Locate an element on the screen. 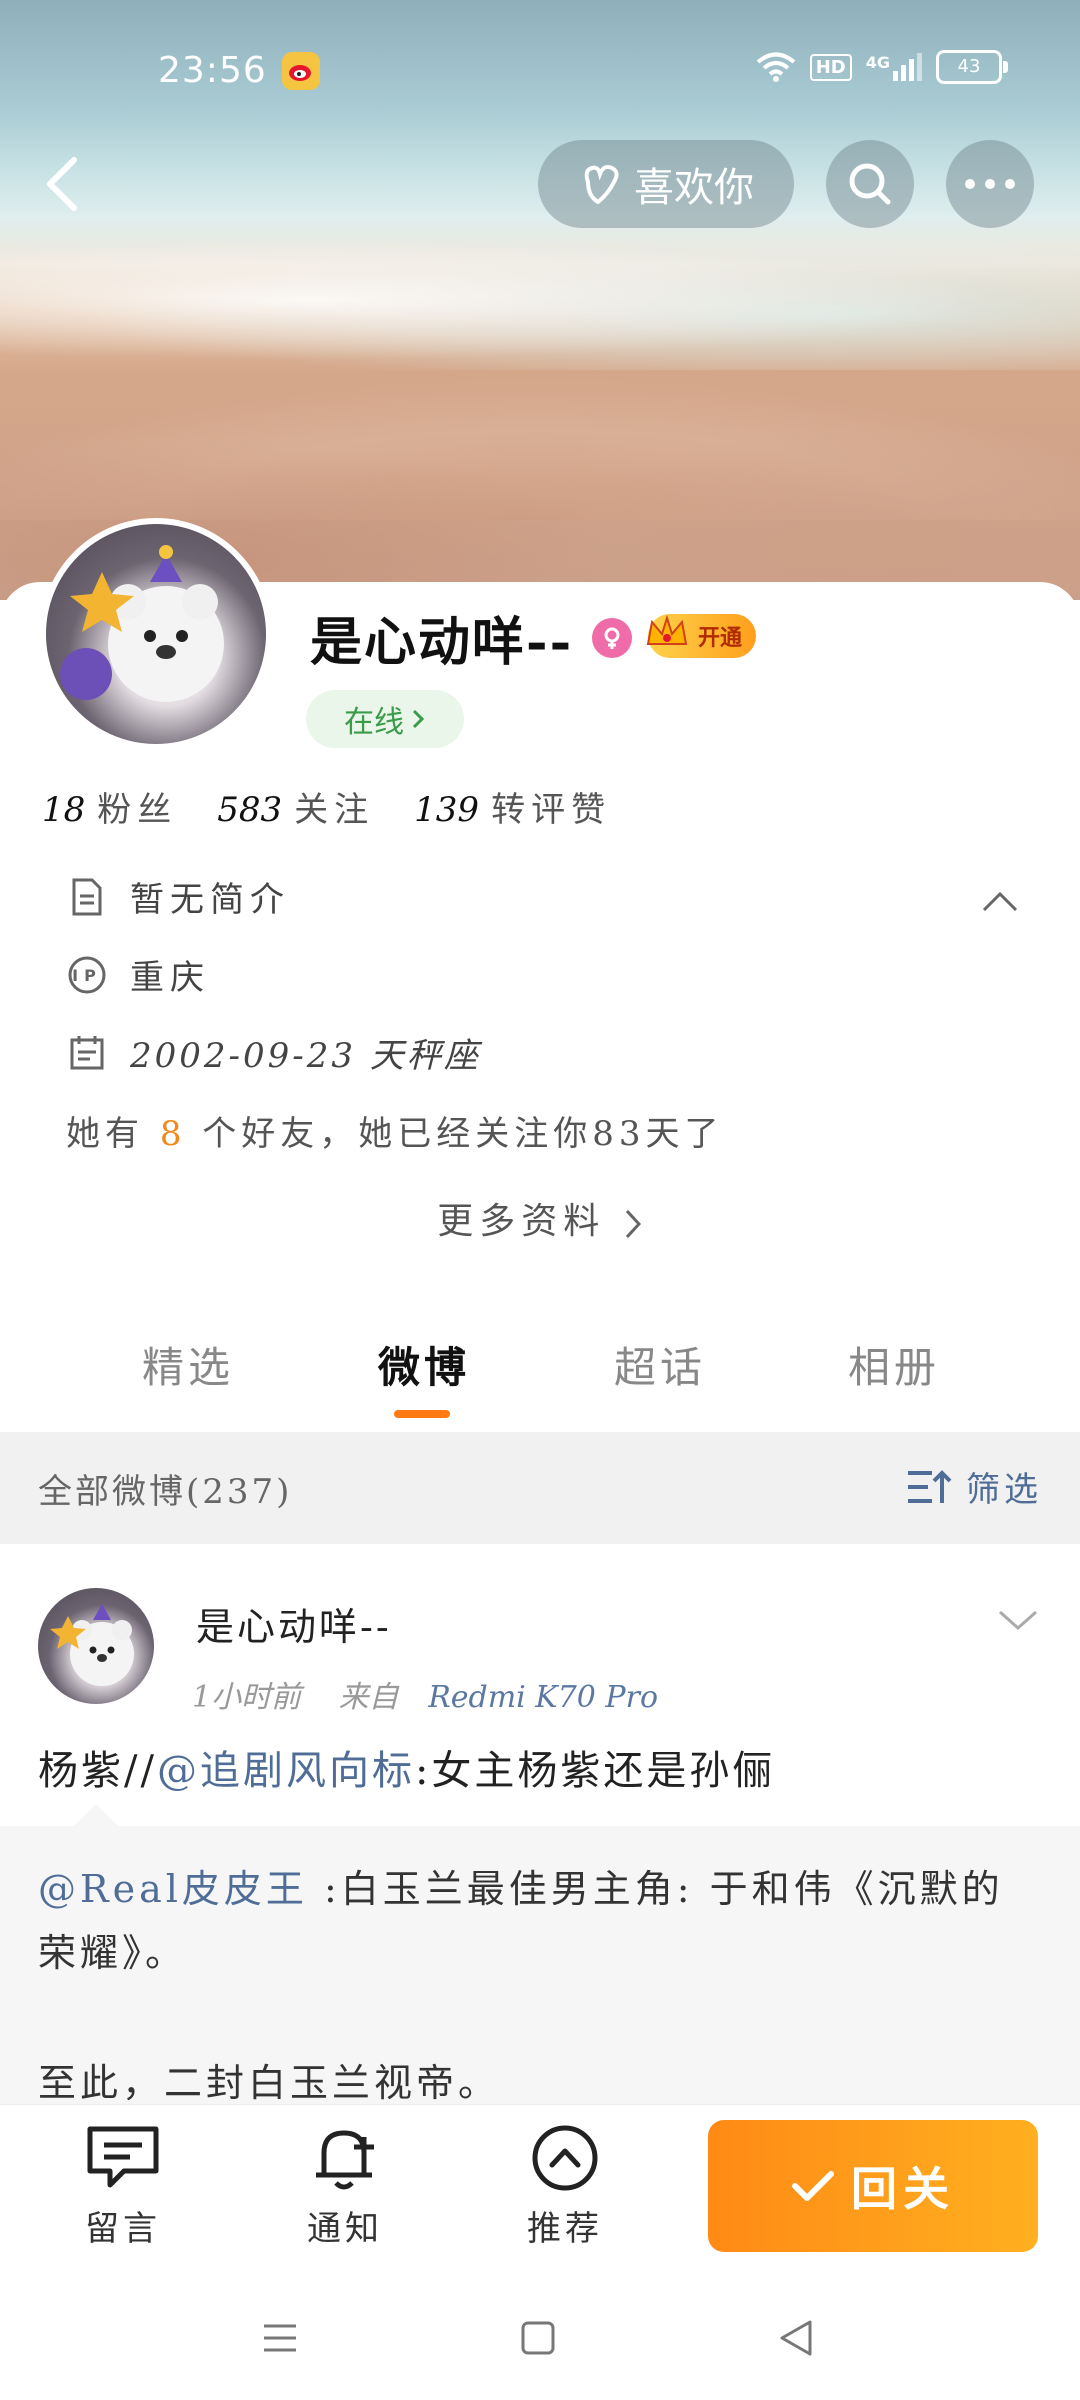 The image size is (1080, 2400). menu-icon is located at coordinates (280, 2338).